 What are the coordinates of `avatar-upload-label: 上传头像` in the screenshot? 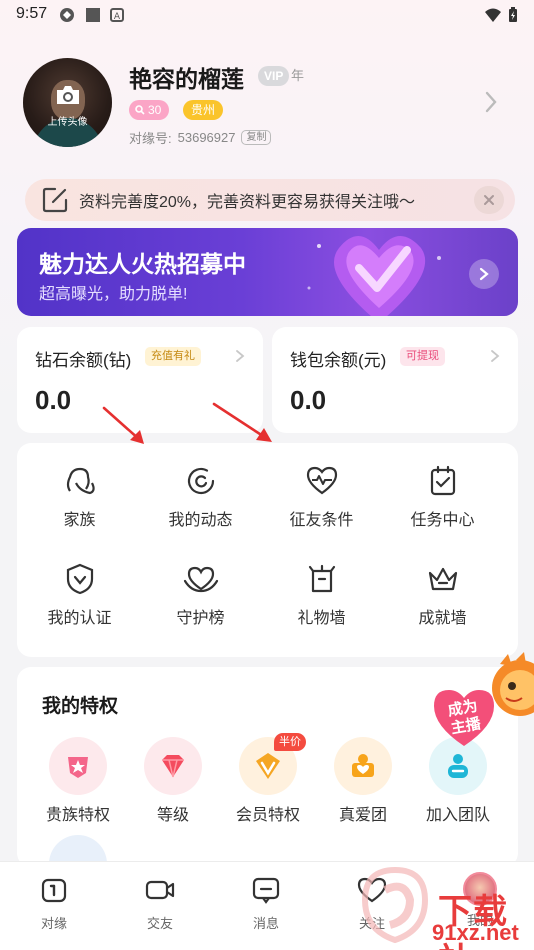 It's located at (67, 122).